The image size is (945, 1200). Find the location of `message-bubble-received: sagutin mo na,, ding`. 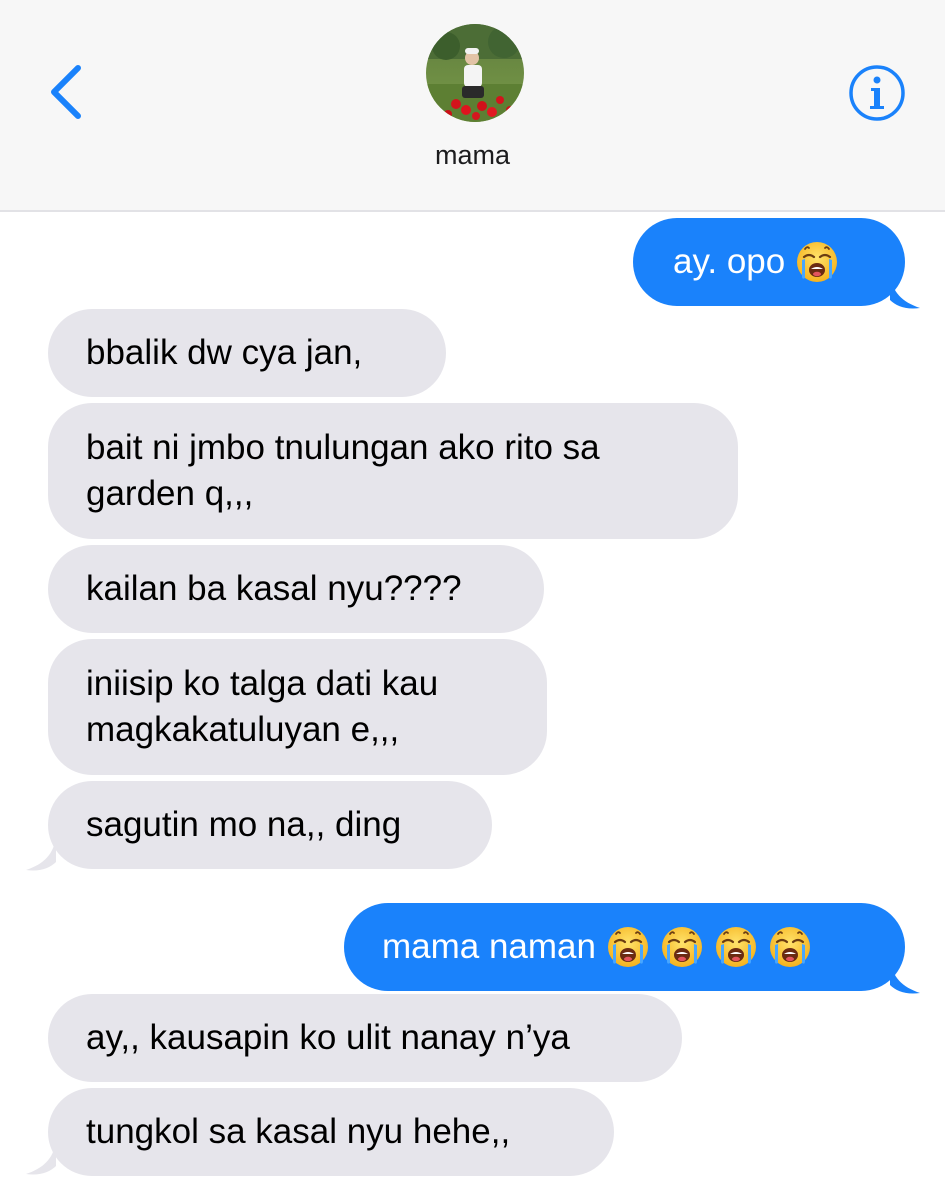

message-bubble-received: sagutin mo na,, ding is located at coordinates (270, 825).